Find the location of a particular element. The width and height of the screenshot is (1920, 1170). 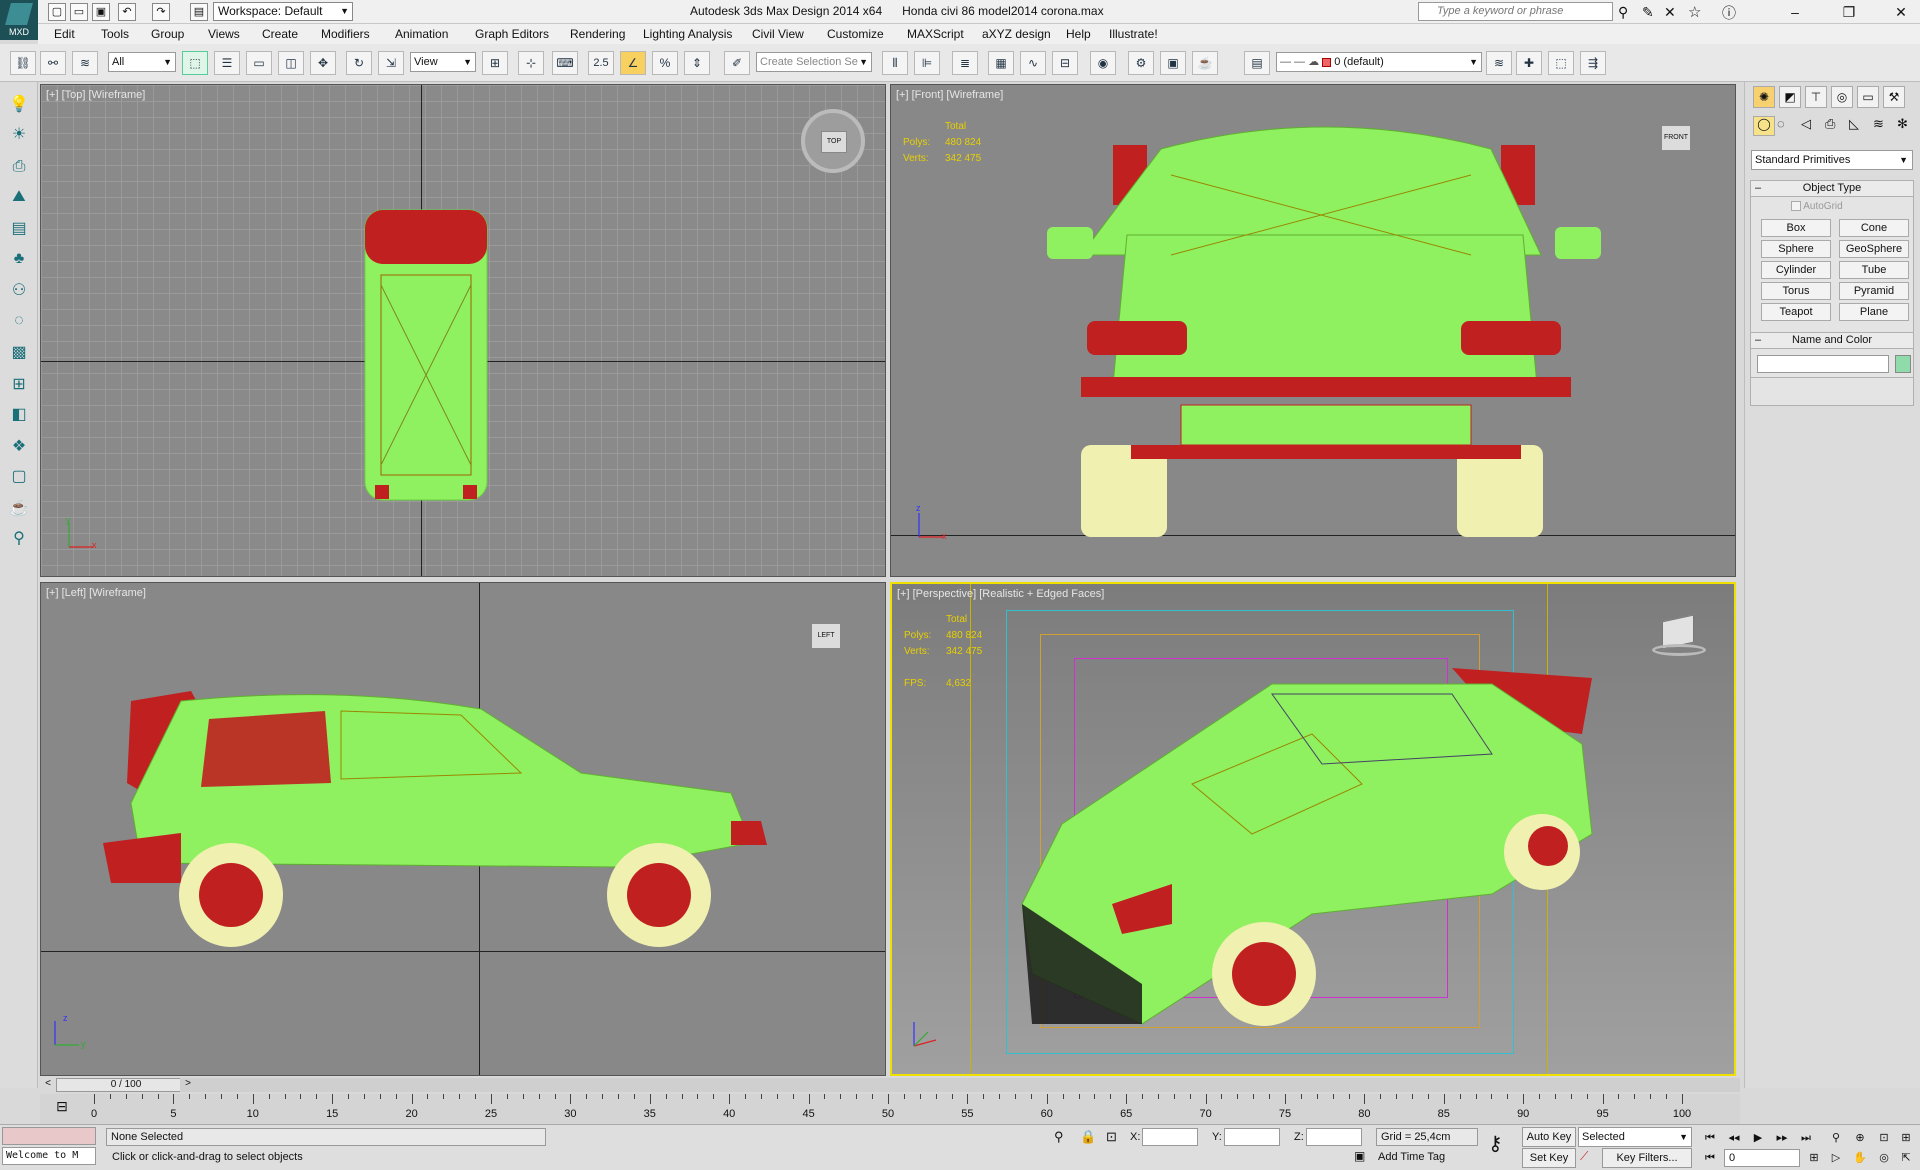

auto-key-button: Auto Key is located at coordinates (1549, 1137).